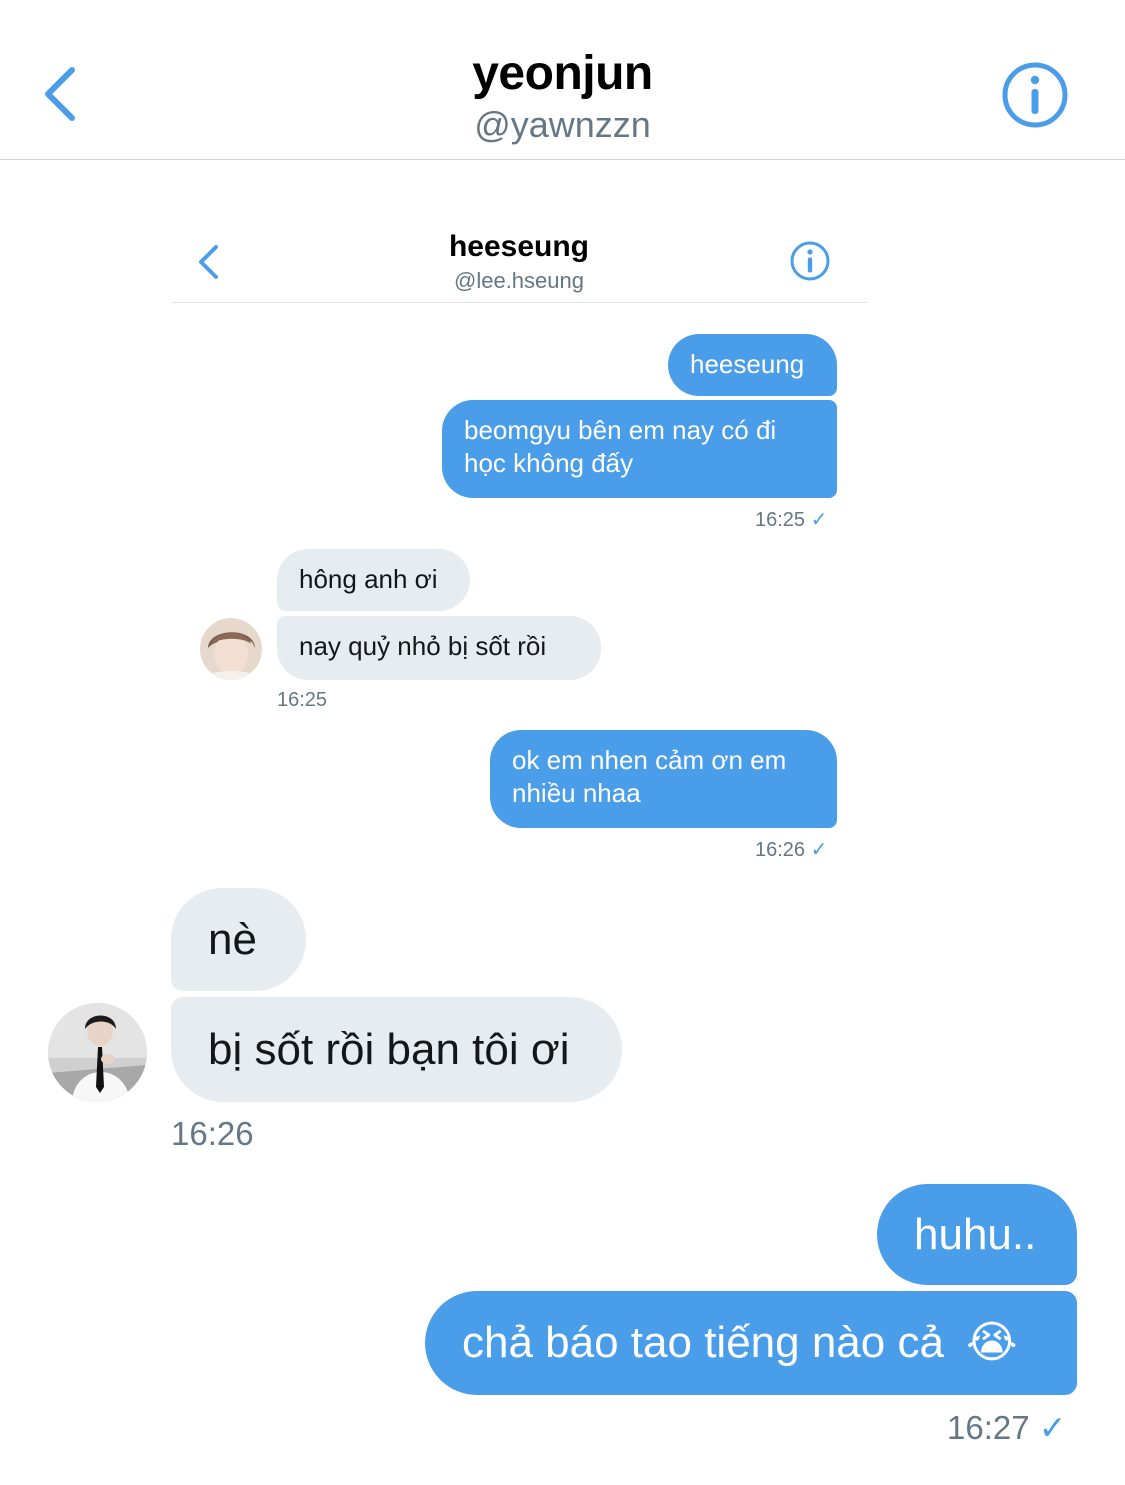 The height and width of the screenshot is (1485, 1125). What do you see at coordinates (992, 1342) in the screenshot?
I see `loudly-crying-face-emoji: 😭` at bounding box center [992, 1342].